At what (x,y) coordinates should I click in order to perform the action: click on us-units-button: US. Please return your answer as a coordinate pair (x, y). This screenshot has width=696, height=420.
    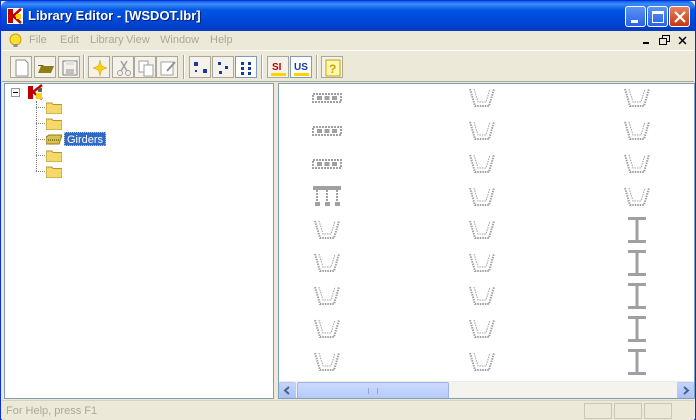
    Looking at the image, I should click on (301, 67).